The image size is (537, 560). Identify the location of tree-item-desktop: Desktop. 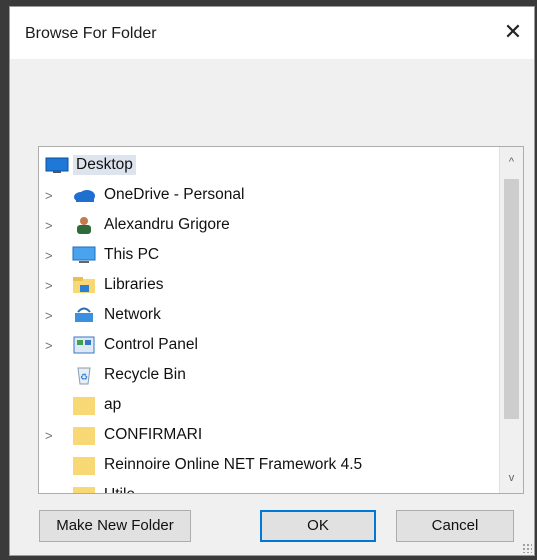
(269, 165).